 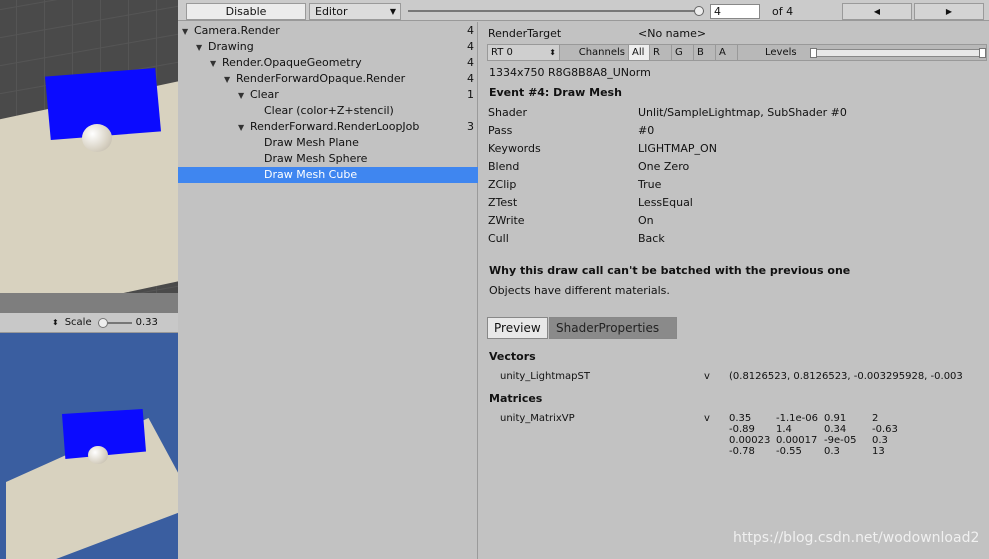 What do you see at coordinates (651, 238) in the screenshot?
I see `property-value: Back` at bounding box center [651, 238].